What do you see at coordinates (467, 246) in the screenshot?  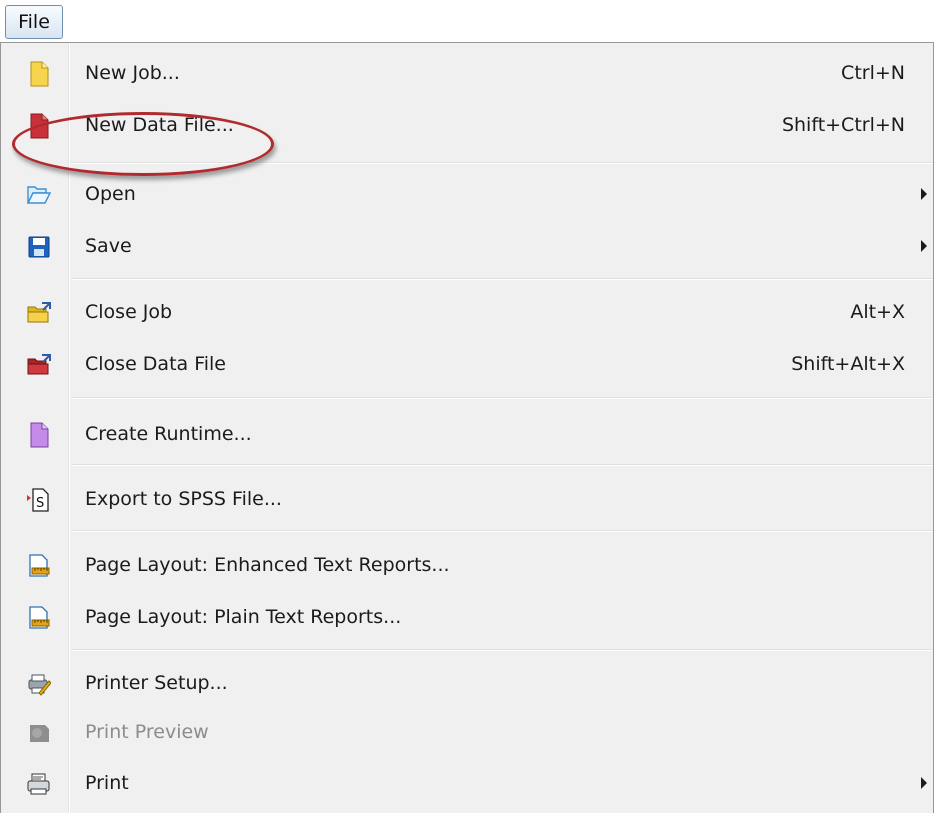 I see `menu-item-save: Save` at bounding box center [467, 246].